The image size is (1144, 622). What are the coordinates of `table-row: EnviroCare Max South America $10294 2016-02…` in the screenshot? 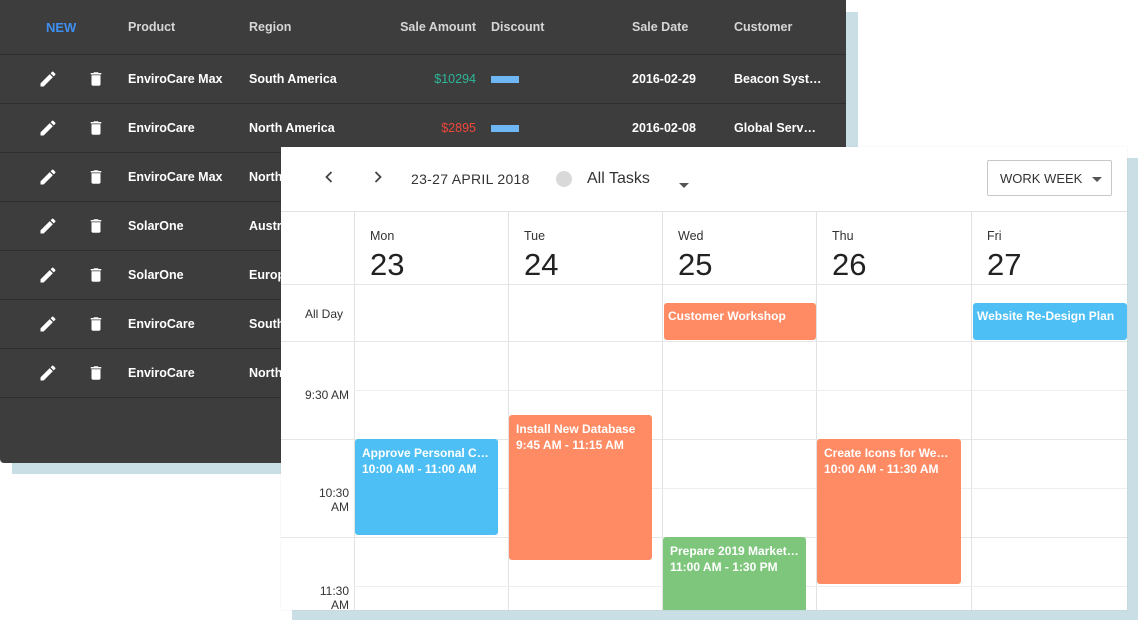 It's located at (423, 79).